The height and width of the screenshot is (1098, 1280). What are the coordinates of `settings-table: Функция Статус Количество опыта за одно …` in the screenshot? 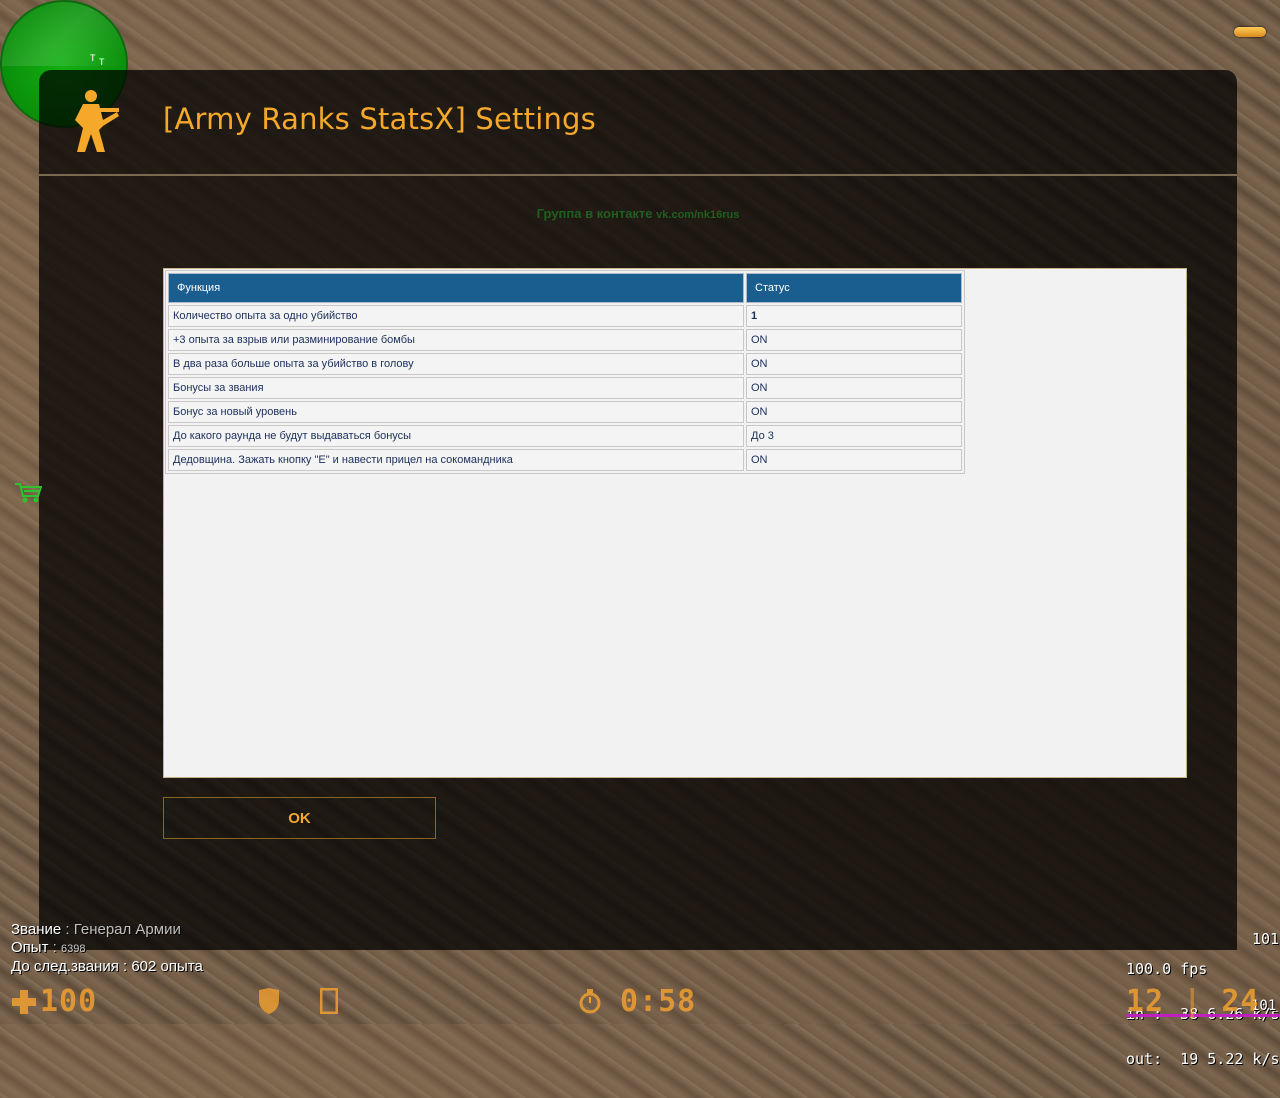 It's located at (565, 372).